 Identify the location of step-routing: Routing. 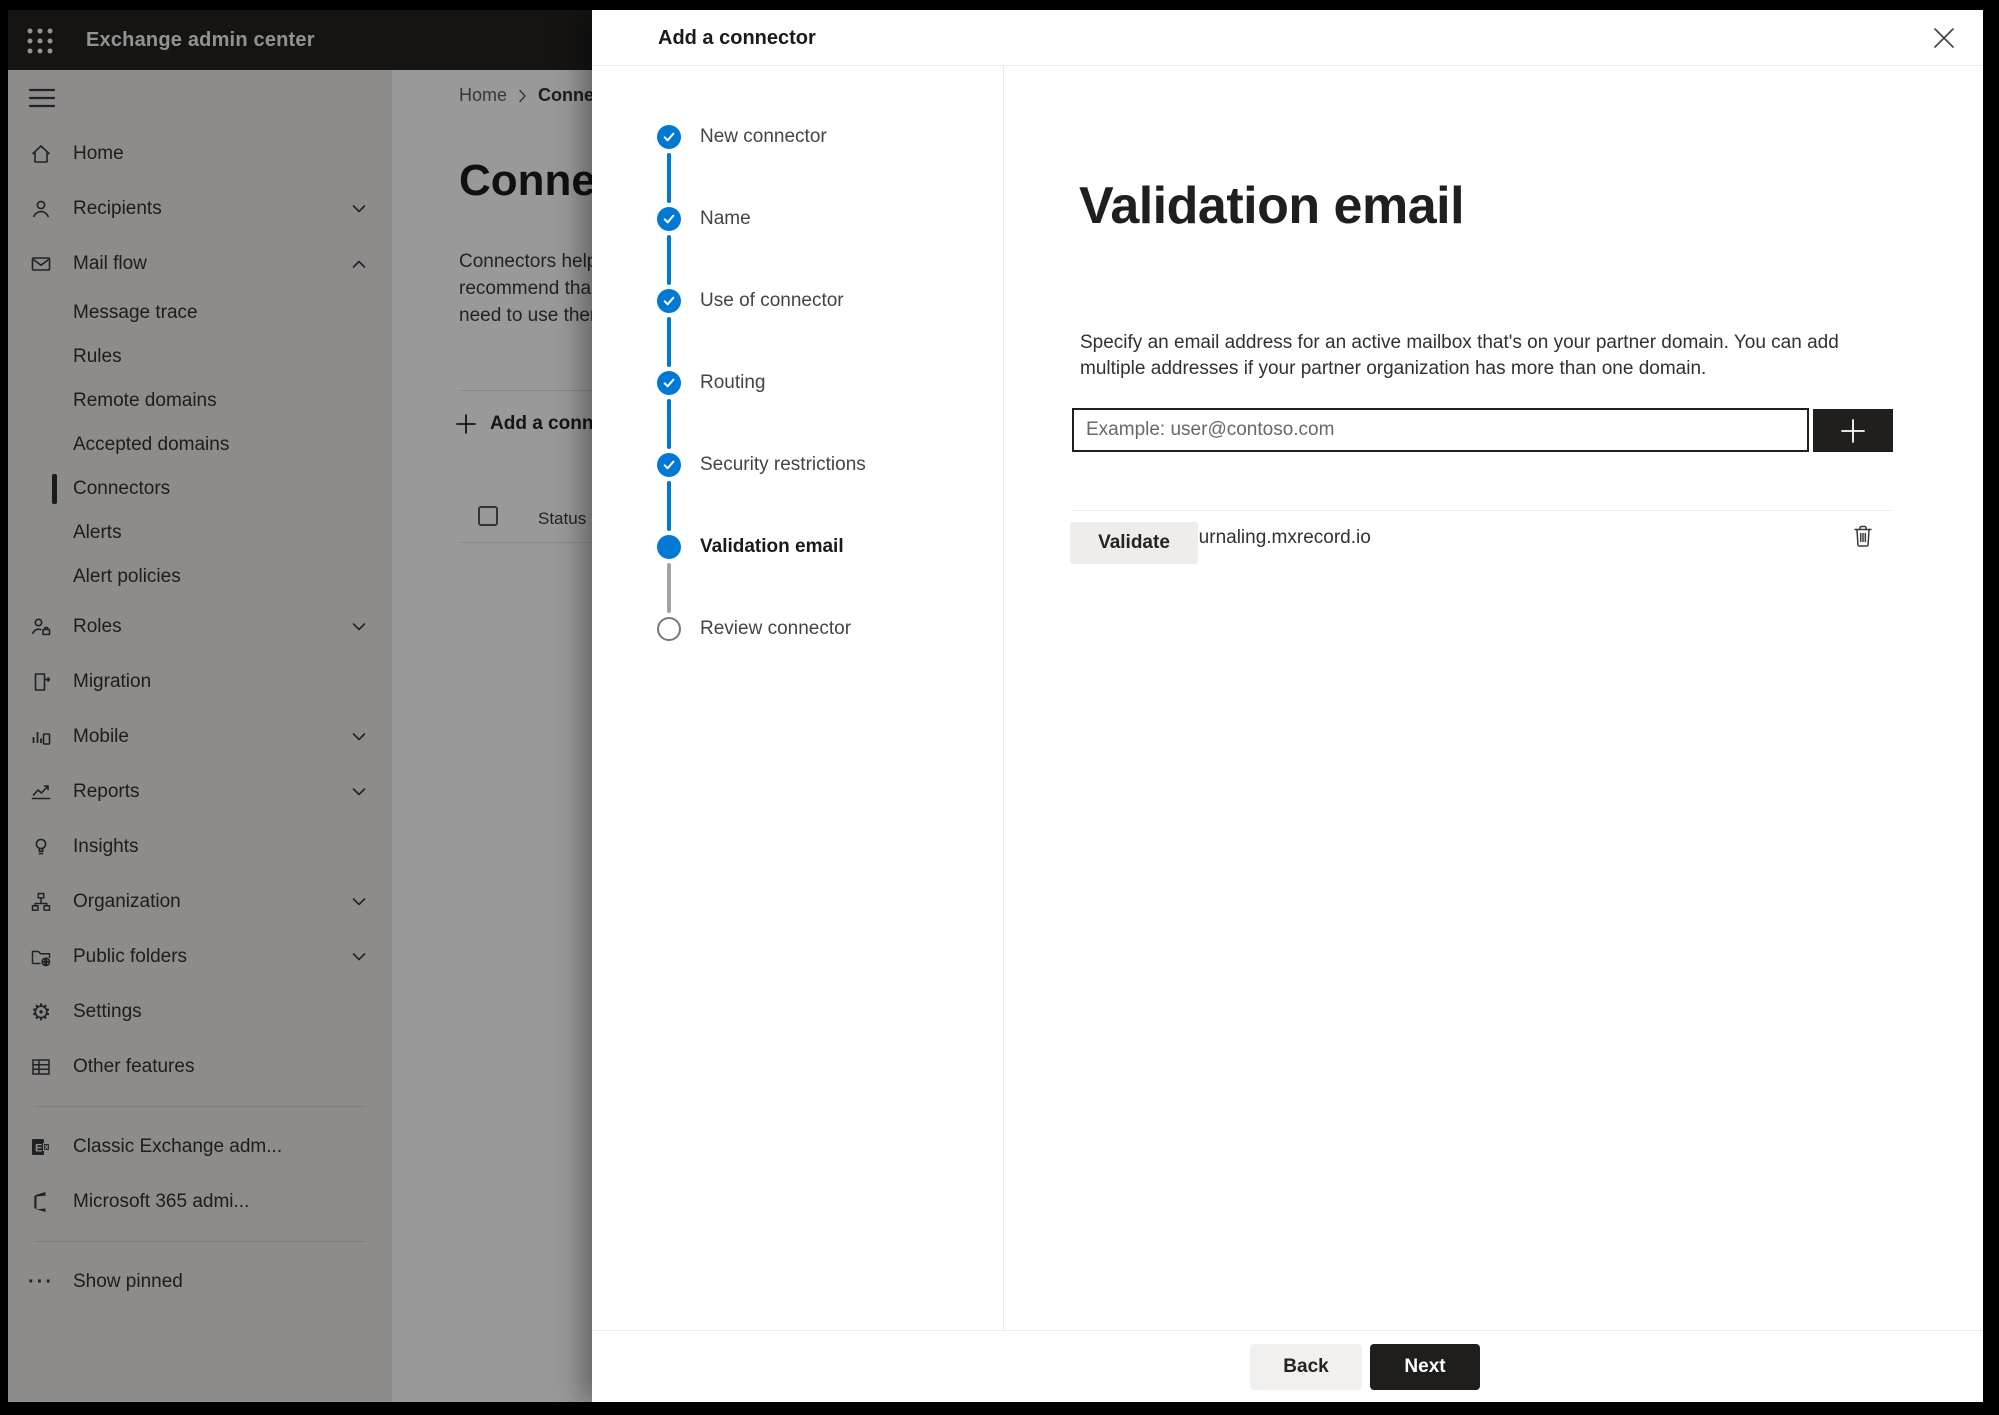
(792, 383).